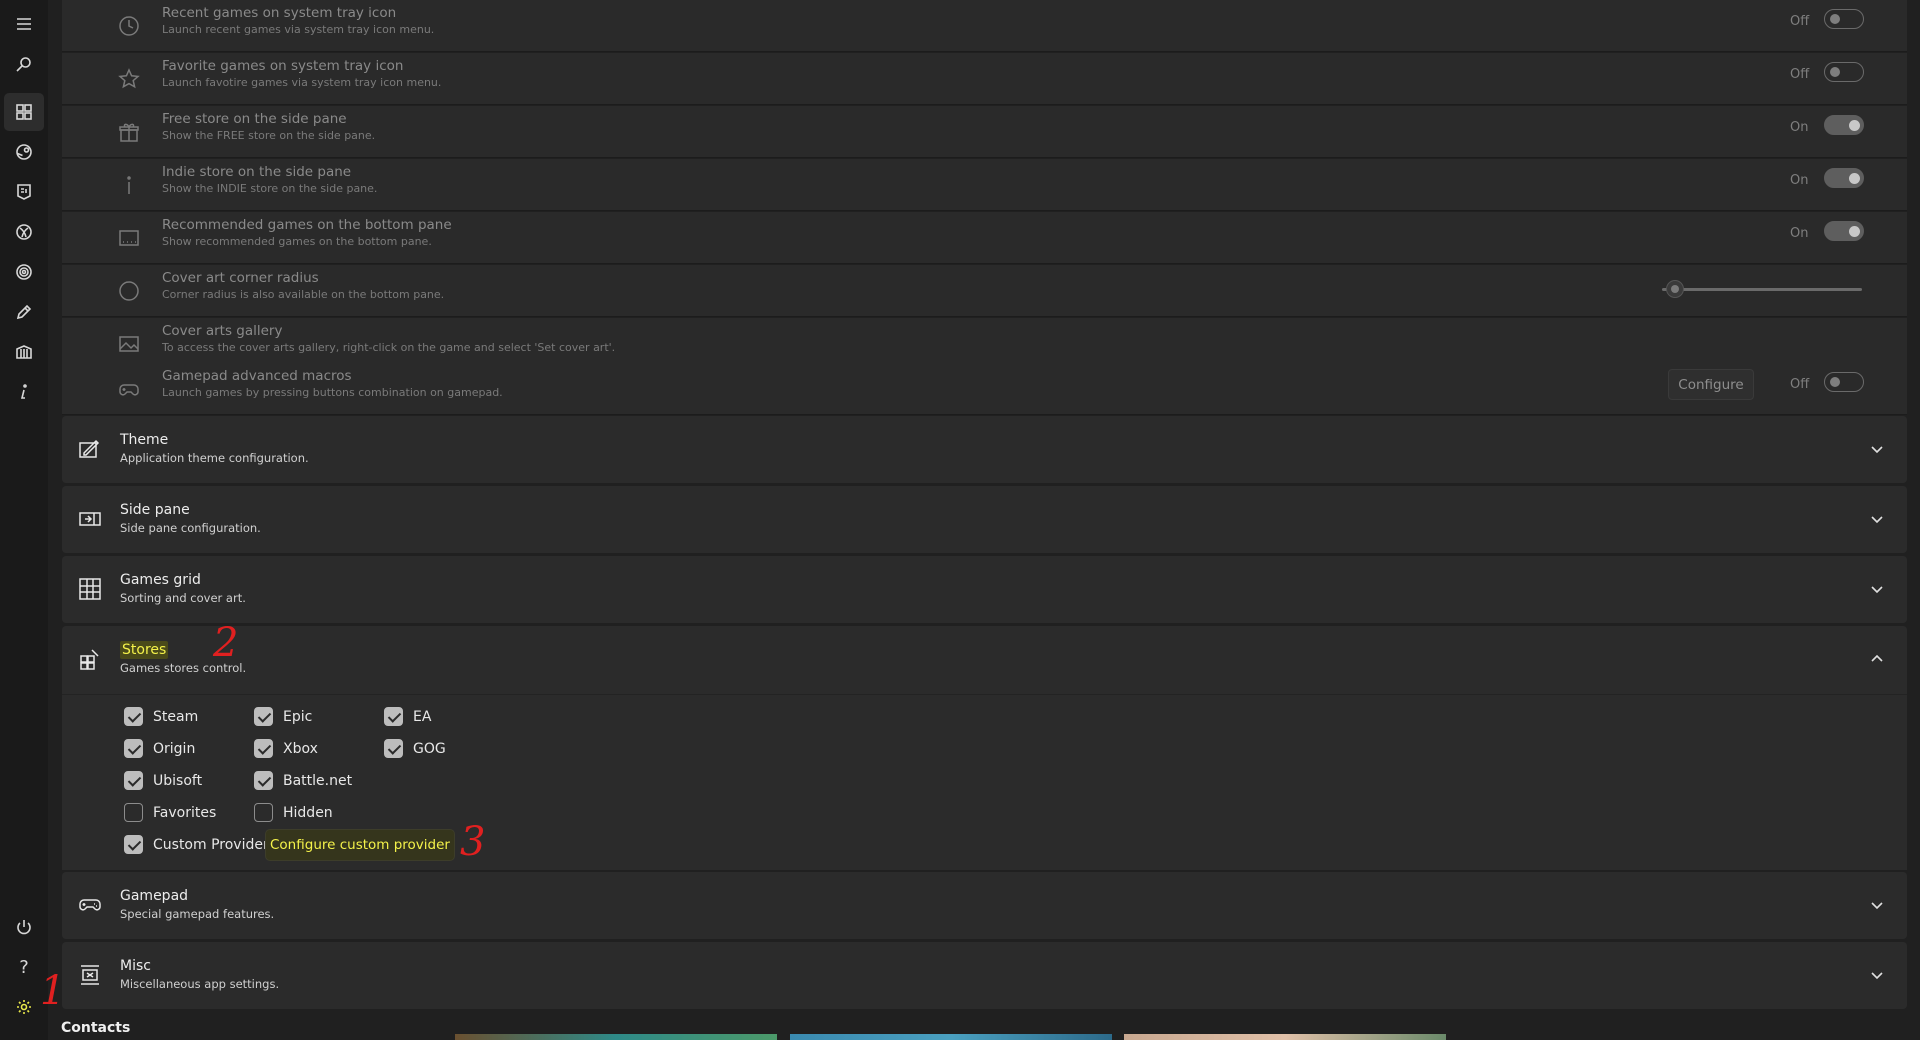 Image resolution: width=1920 pixels, height=1040 pixels. What do you see at coordinates (24, 64) in the screenshot?
I see `search-icon` at bounding box center [24, 64].